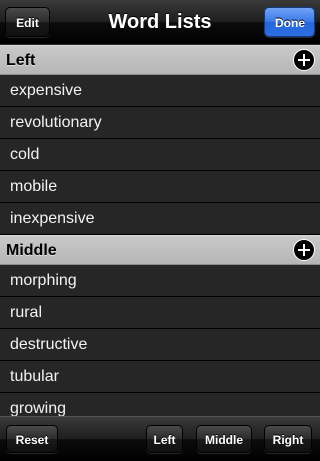 This screenshot has height=461, width=320. I want to click on section-header-left: Left, so click(160, 60).